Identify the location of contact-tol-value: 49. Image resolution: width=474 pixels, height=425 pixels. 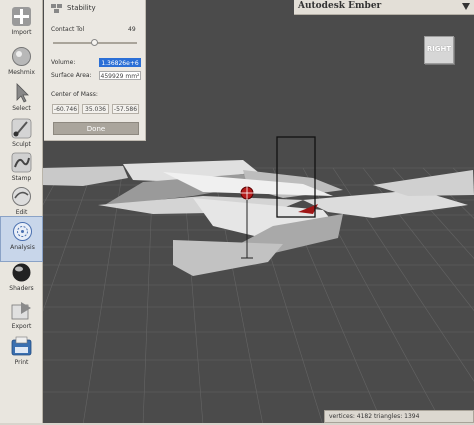
(132, 29).